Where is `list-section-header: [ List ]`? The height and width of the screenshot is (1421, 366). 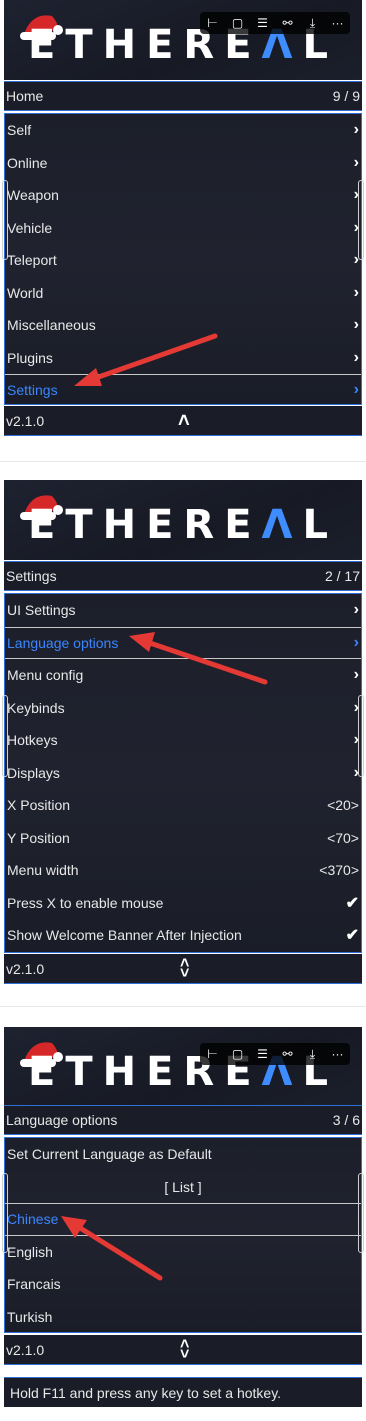 list-section-header: [ List ] is located at coordinates (183, 1186).